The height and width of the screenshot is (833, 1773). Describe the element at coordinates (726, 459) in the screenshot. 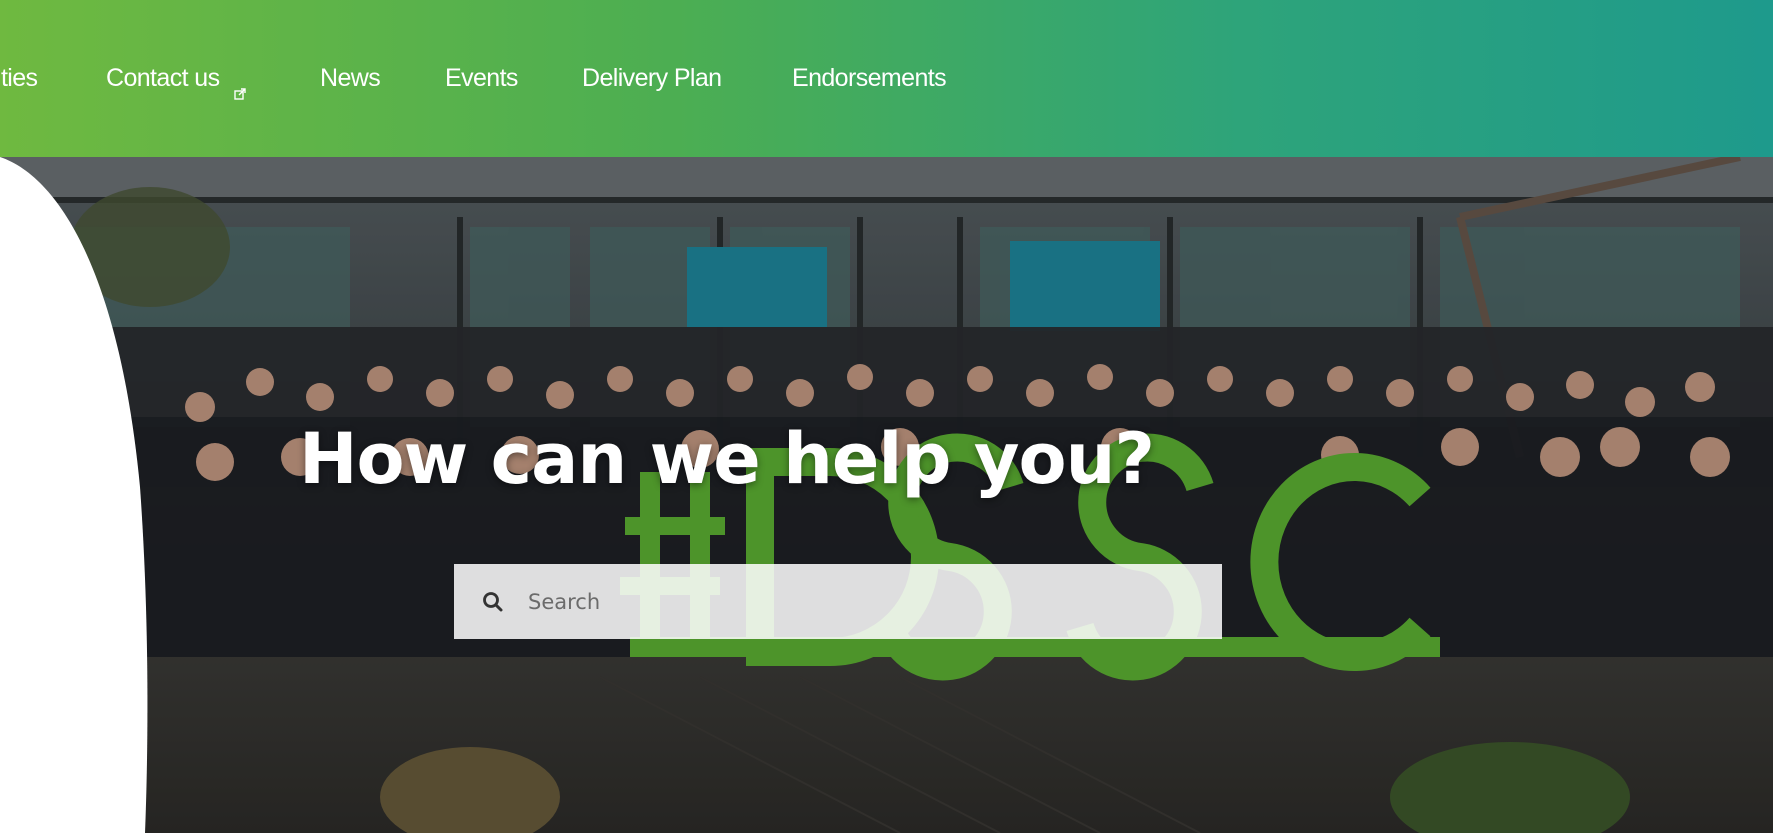

I see `hero-title-text: How can we help you?` at that location.